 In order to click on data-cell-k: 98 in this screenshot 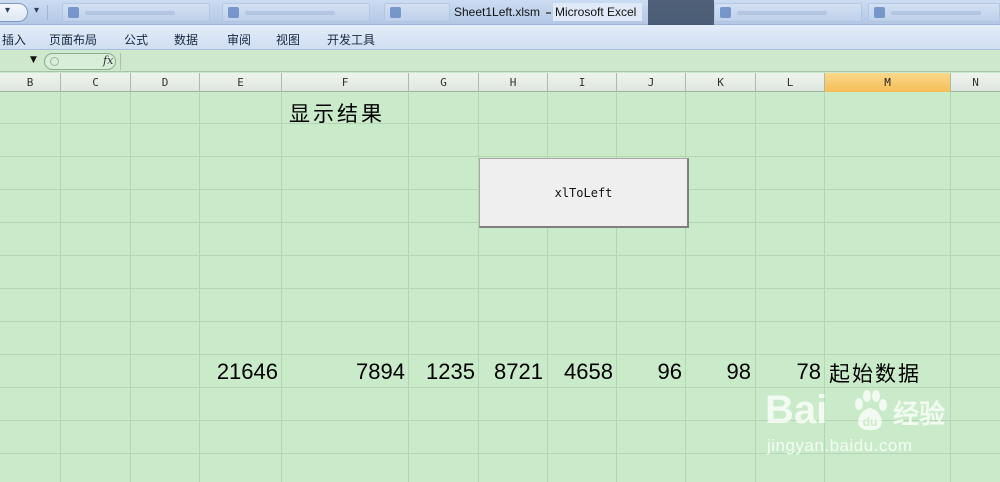, I will do `click(718, 372)`.